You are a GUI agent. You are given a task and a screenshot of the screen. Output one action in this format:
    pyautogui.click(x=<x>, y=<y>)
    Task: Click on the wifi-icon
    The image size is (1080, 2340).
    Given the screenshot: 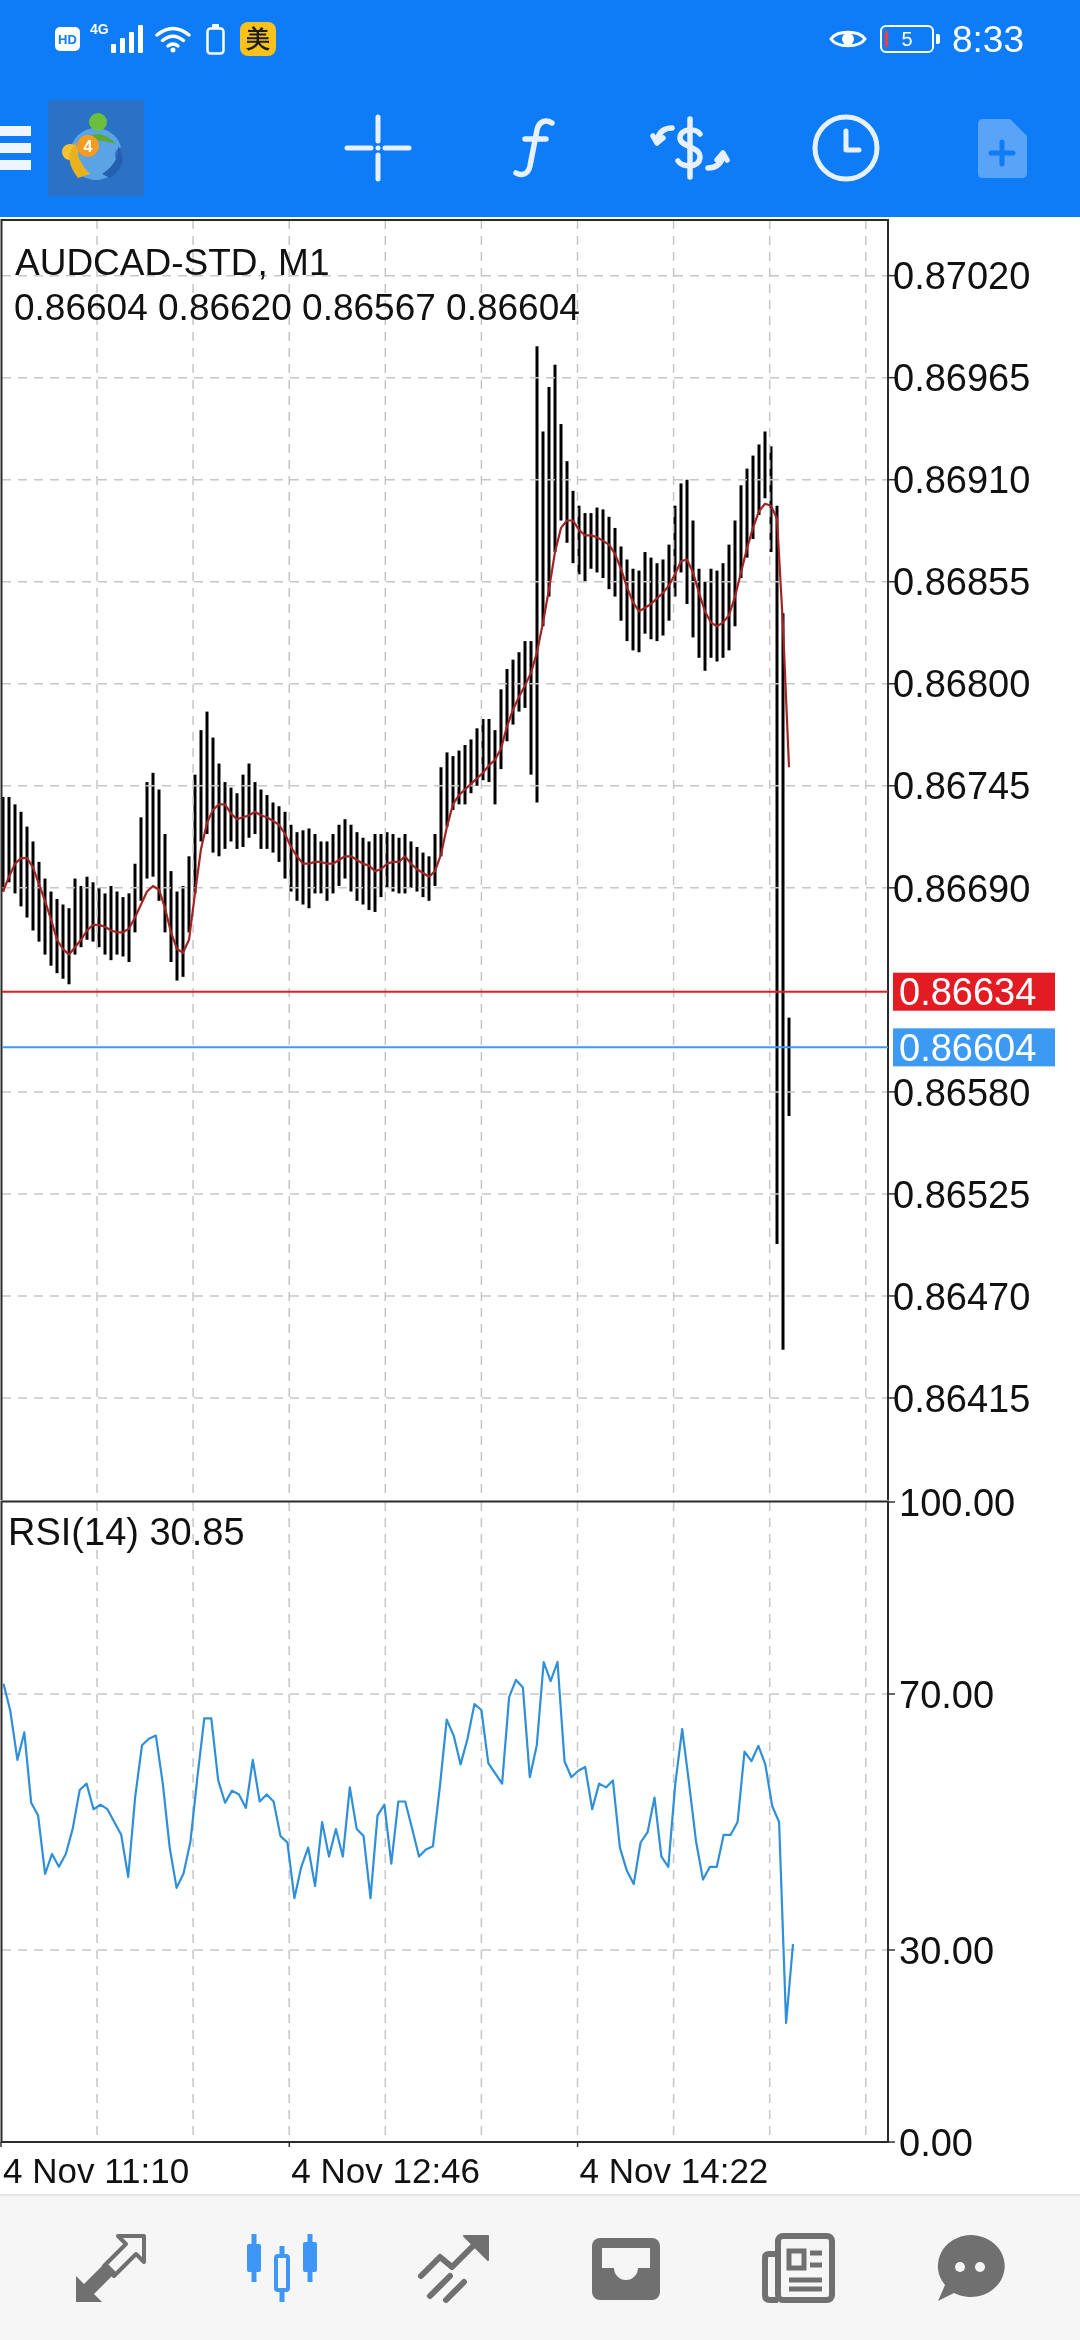 What is the action you would take?
    pyautogui.click(x=172, y=39)
    